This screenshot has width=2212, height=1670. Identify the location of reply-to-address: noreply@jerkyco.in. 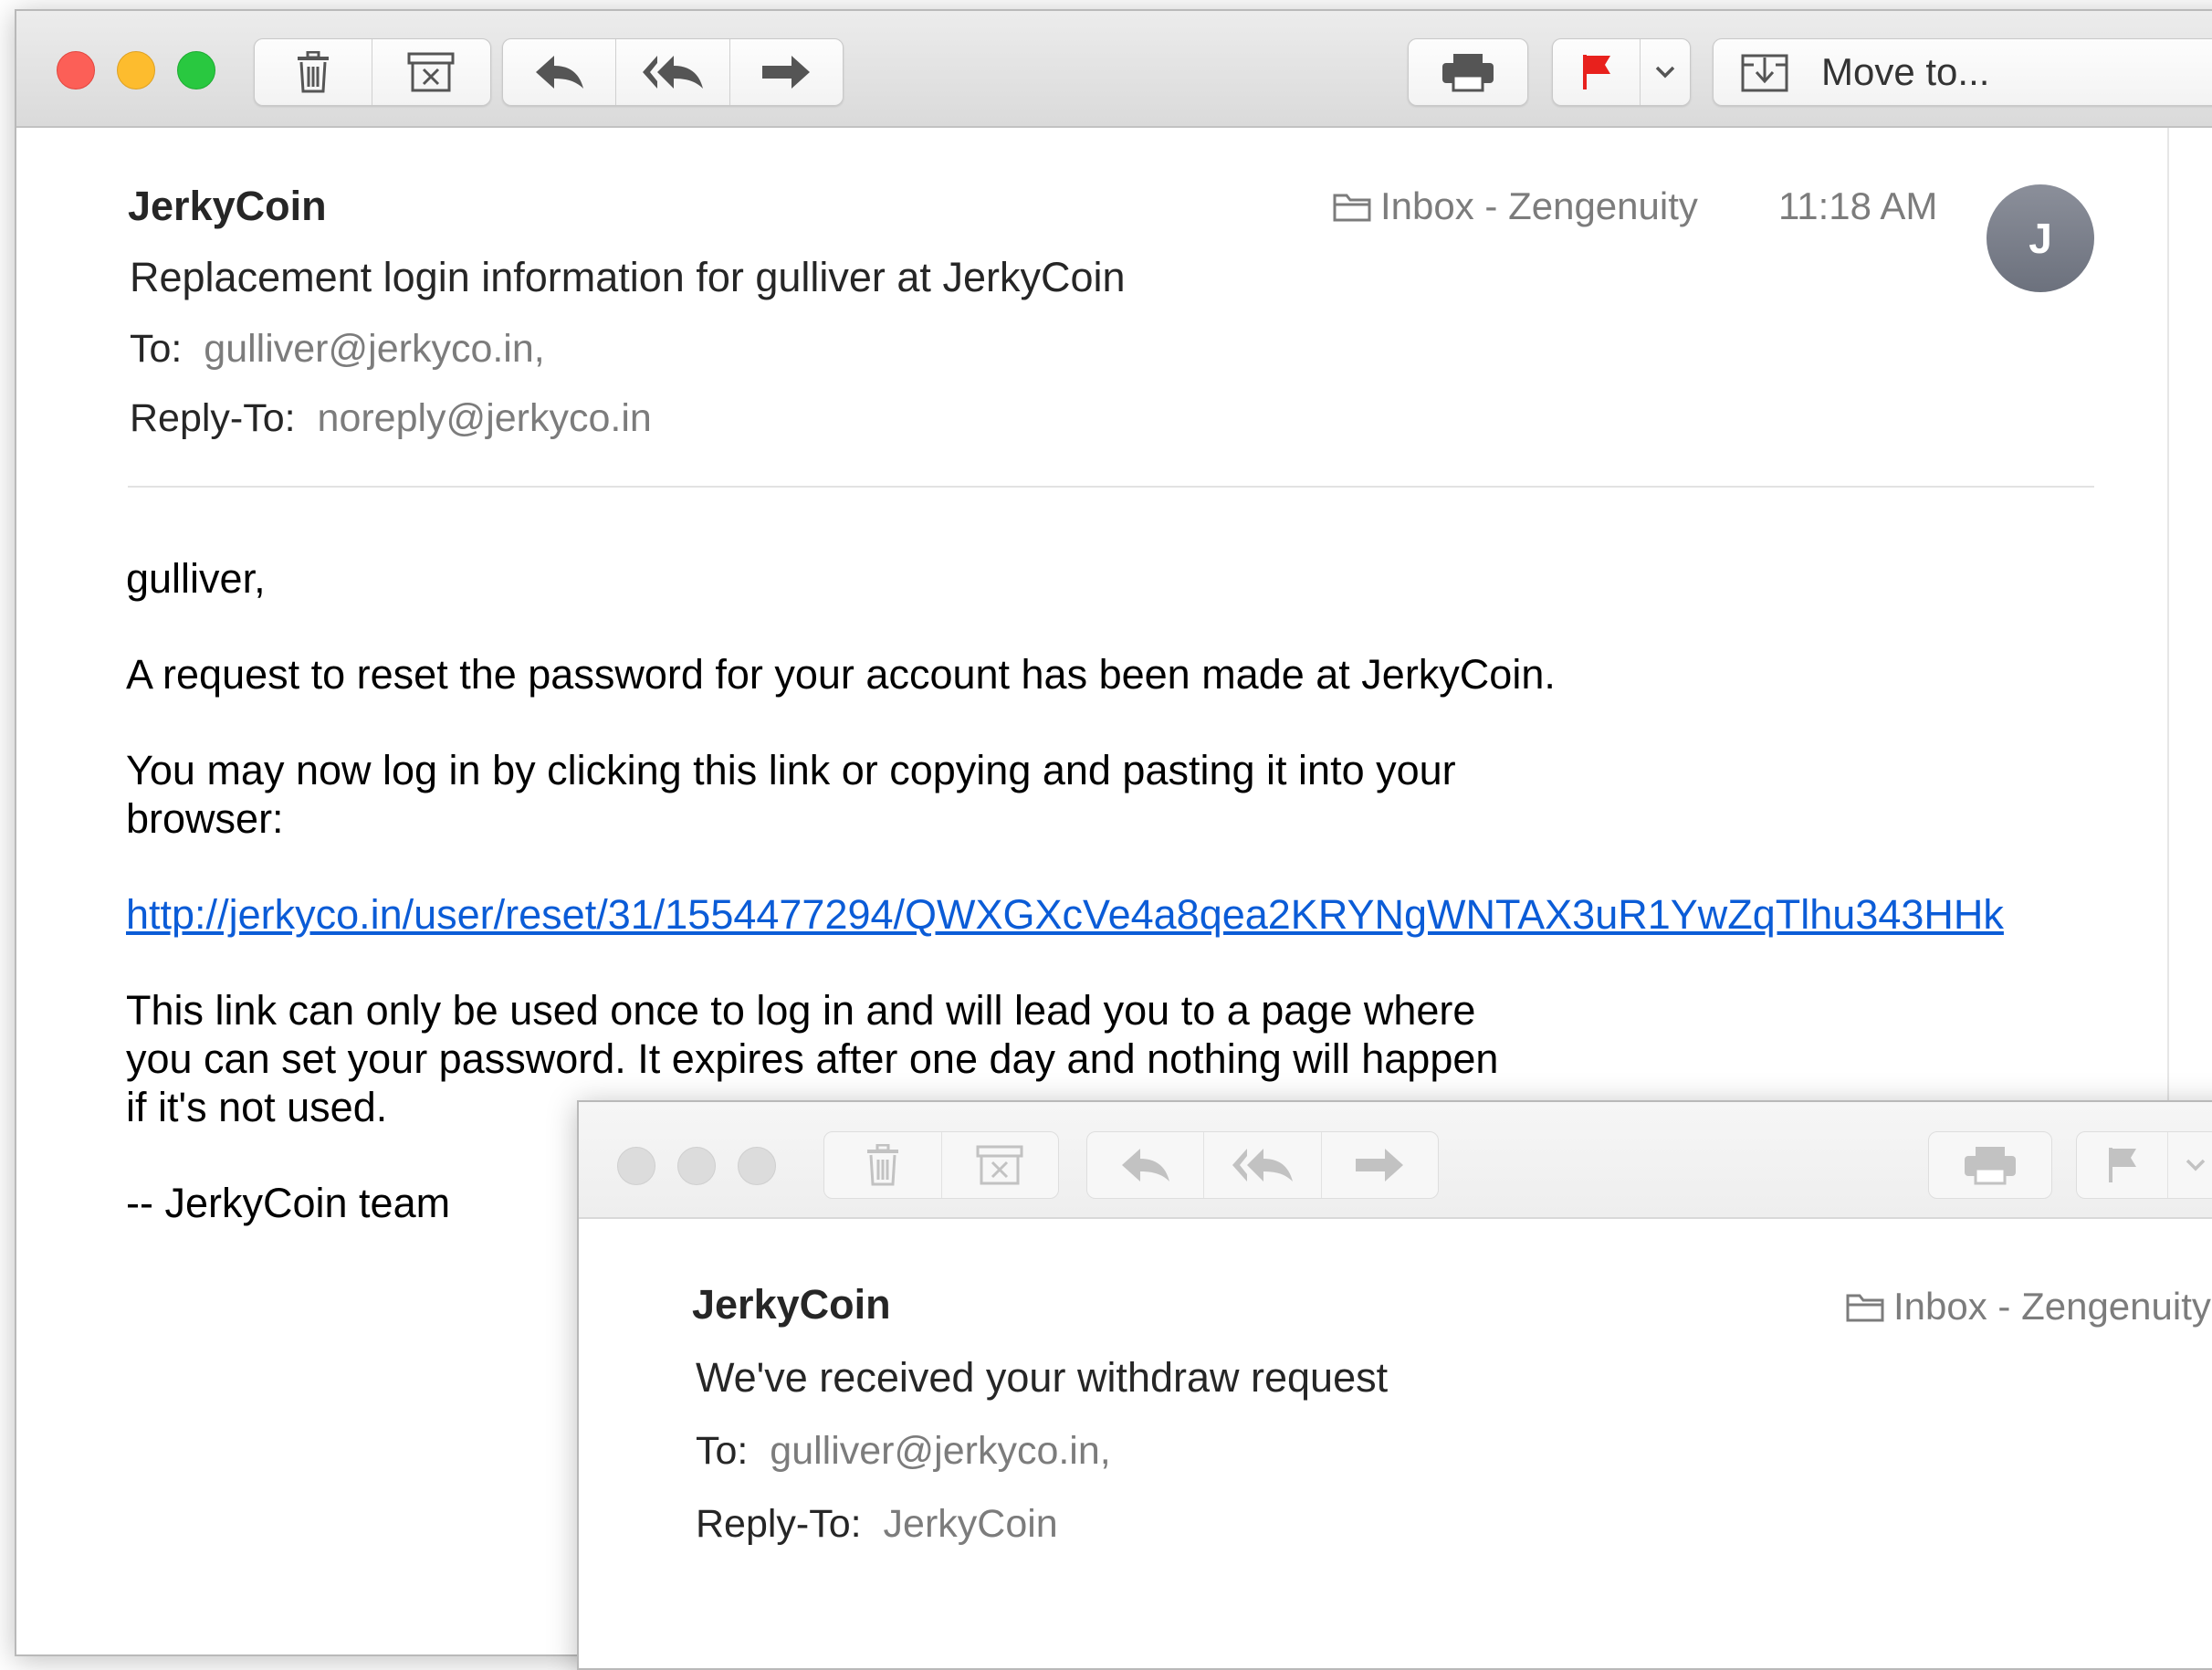
(485, 418).